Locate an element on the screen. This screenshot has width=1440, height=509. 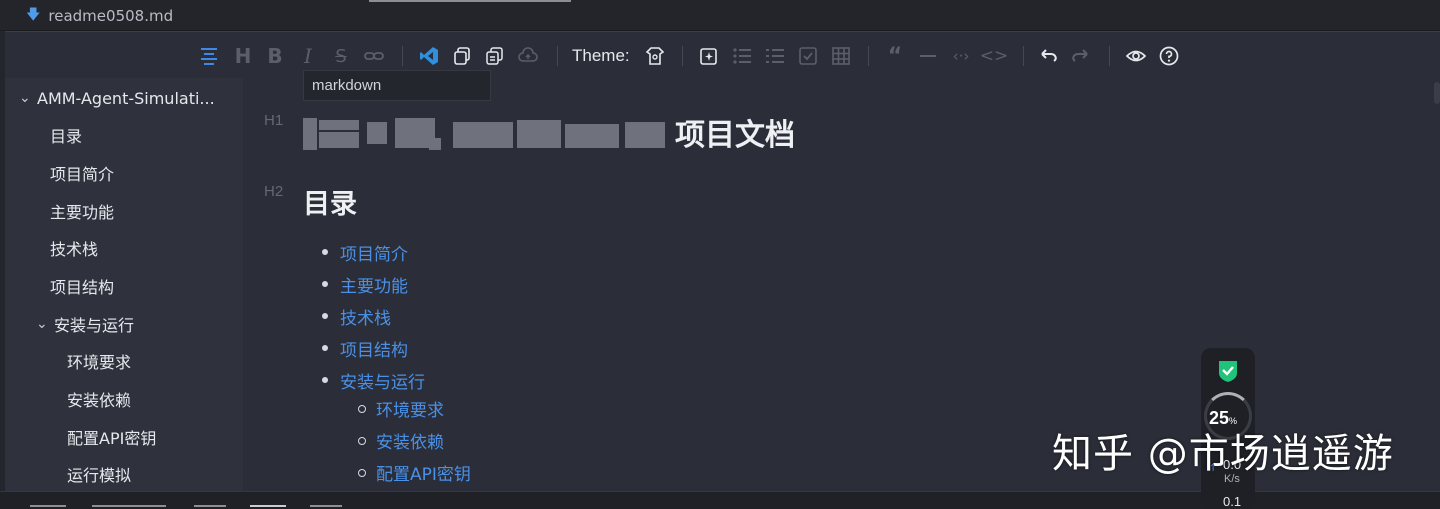
security-shield-icon is located at coordinates (1228, 371).